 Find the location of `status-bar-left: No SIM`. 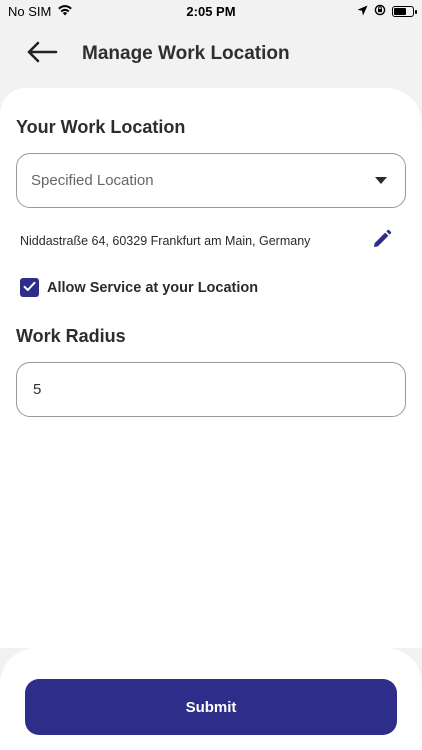

status-bar-left: No SIM is located at coordinates (40, 11).